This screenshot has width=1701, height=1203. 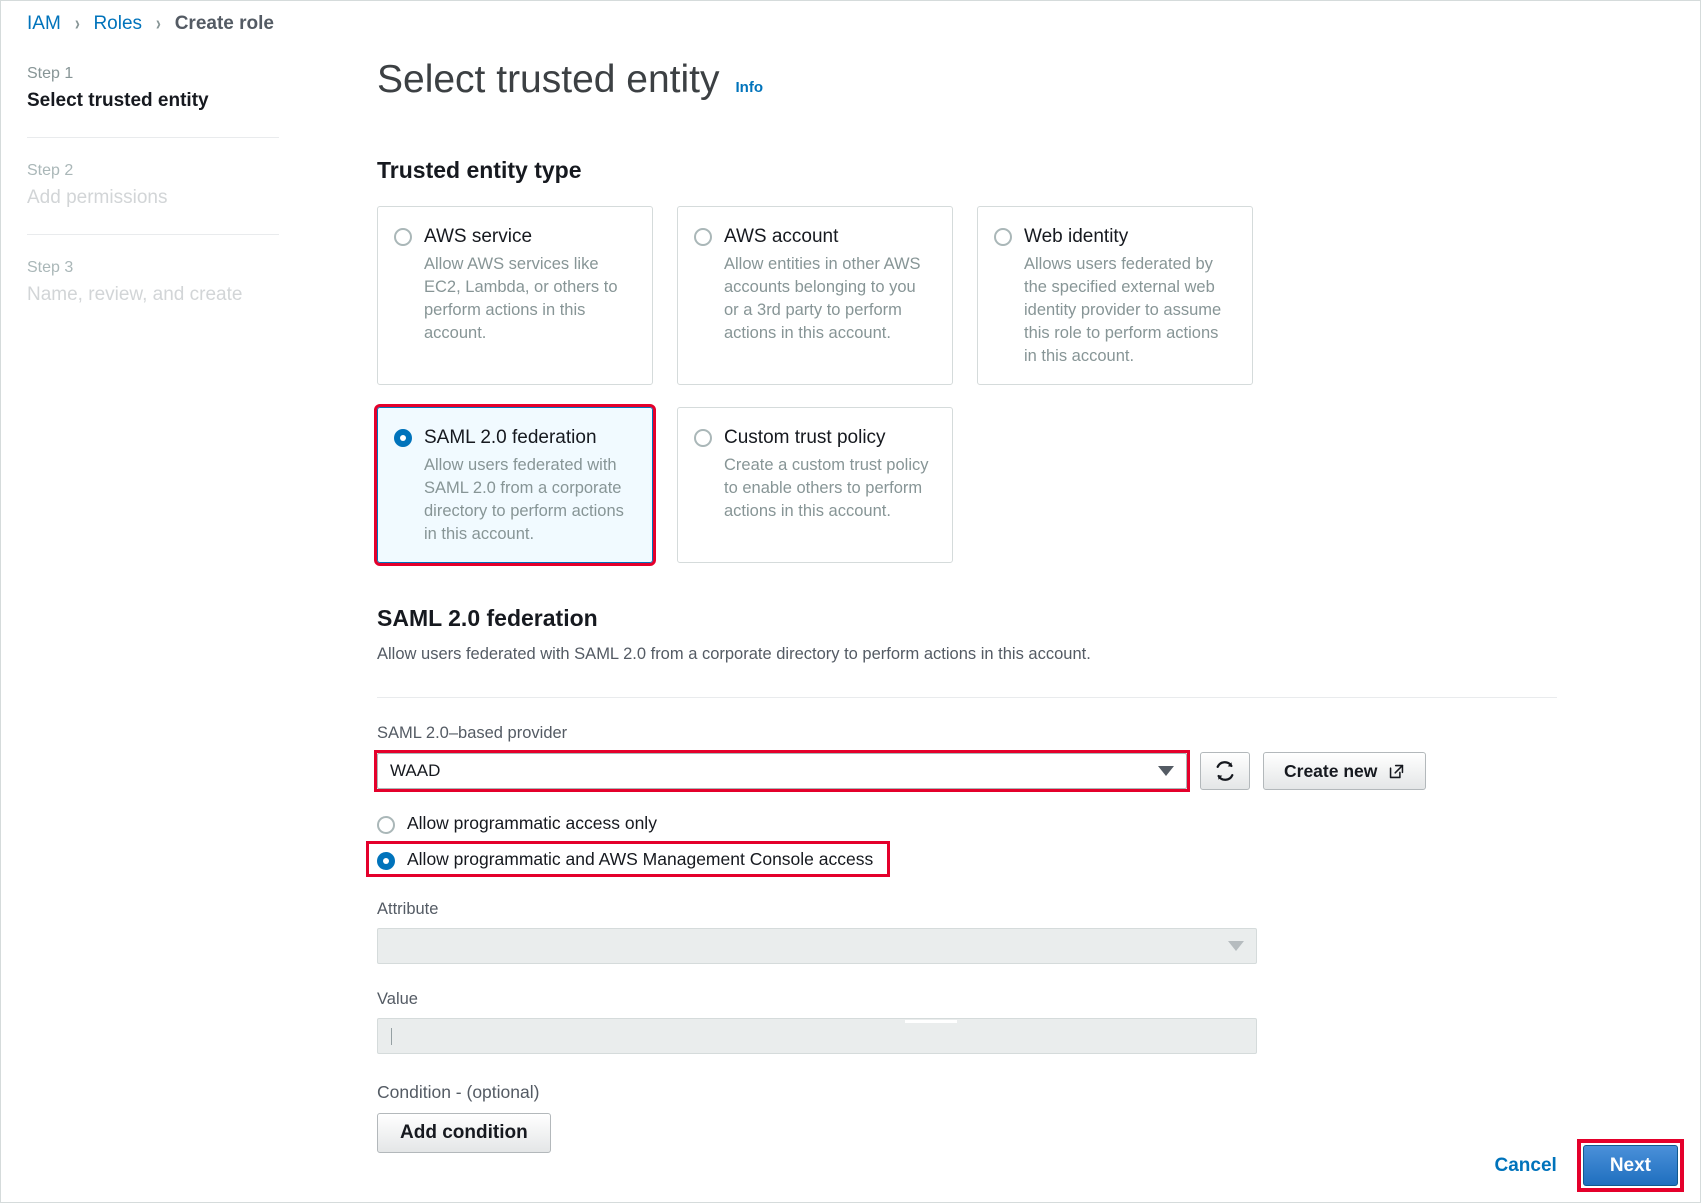 What do you see at coordinates (548, 79) in the screenshot?
I see `page-title-text: Select trusted entity` at bounding box center [548, 79].